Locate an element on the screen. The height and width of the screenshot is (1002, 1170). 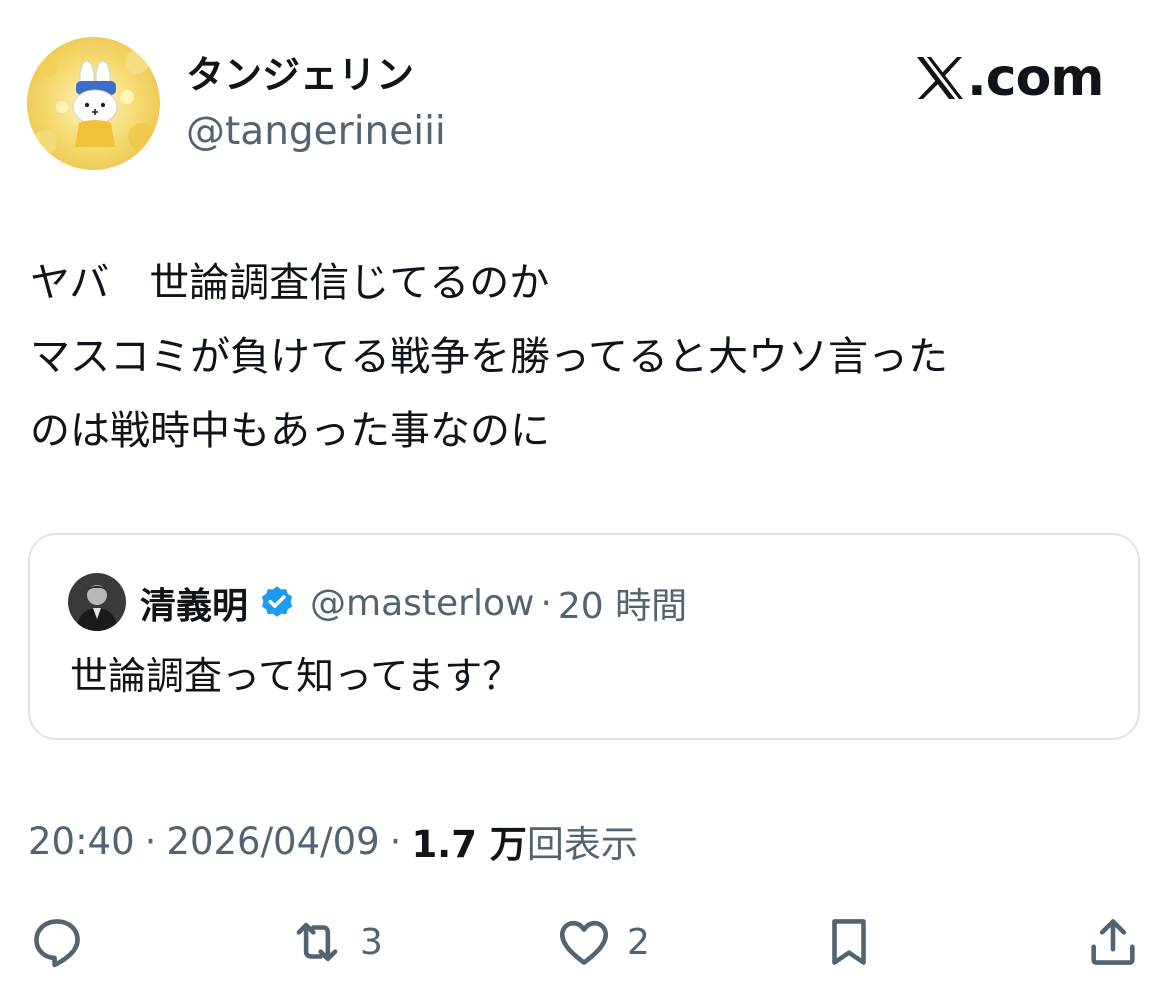
share-button is located at coordinates (1113, 942).